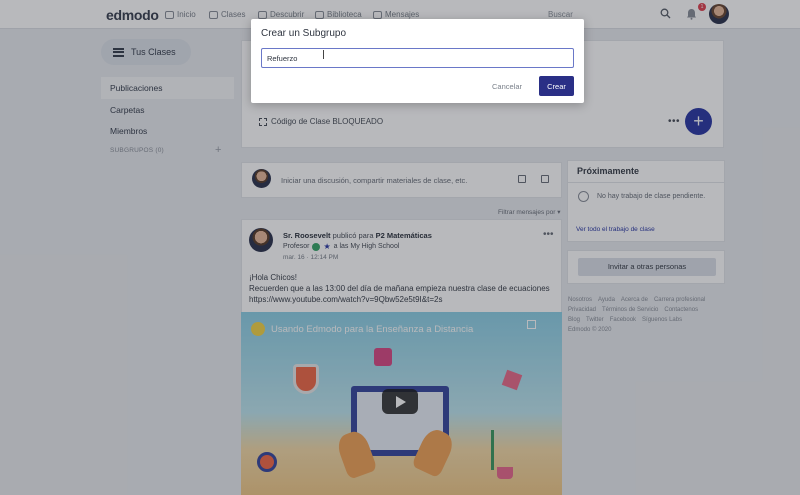 This screenshot has height=495, width=800. I want to click on dialog-title: Crear un Subgrupo, so click(304, 33).